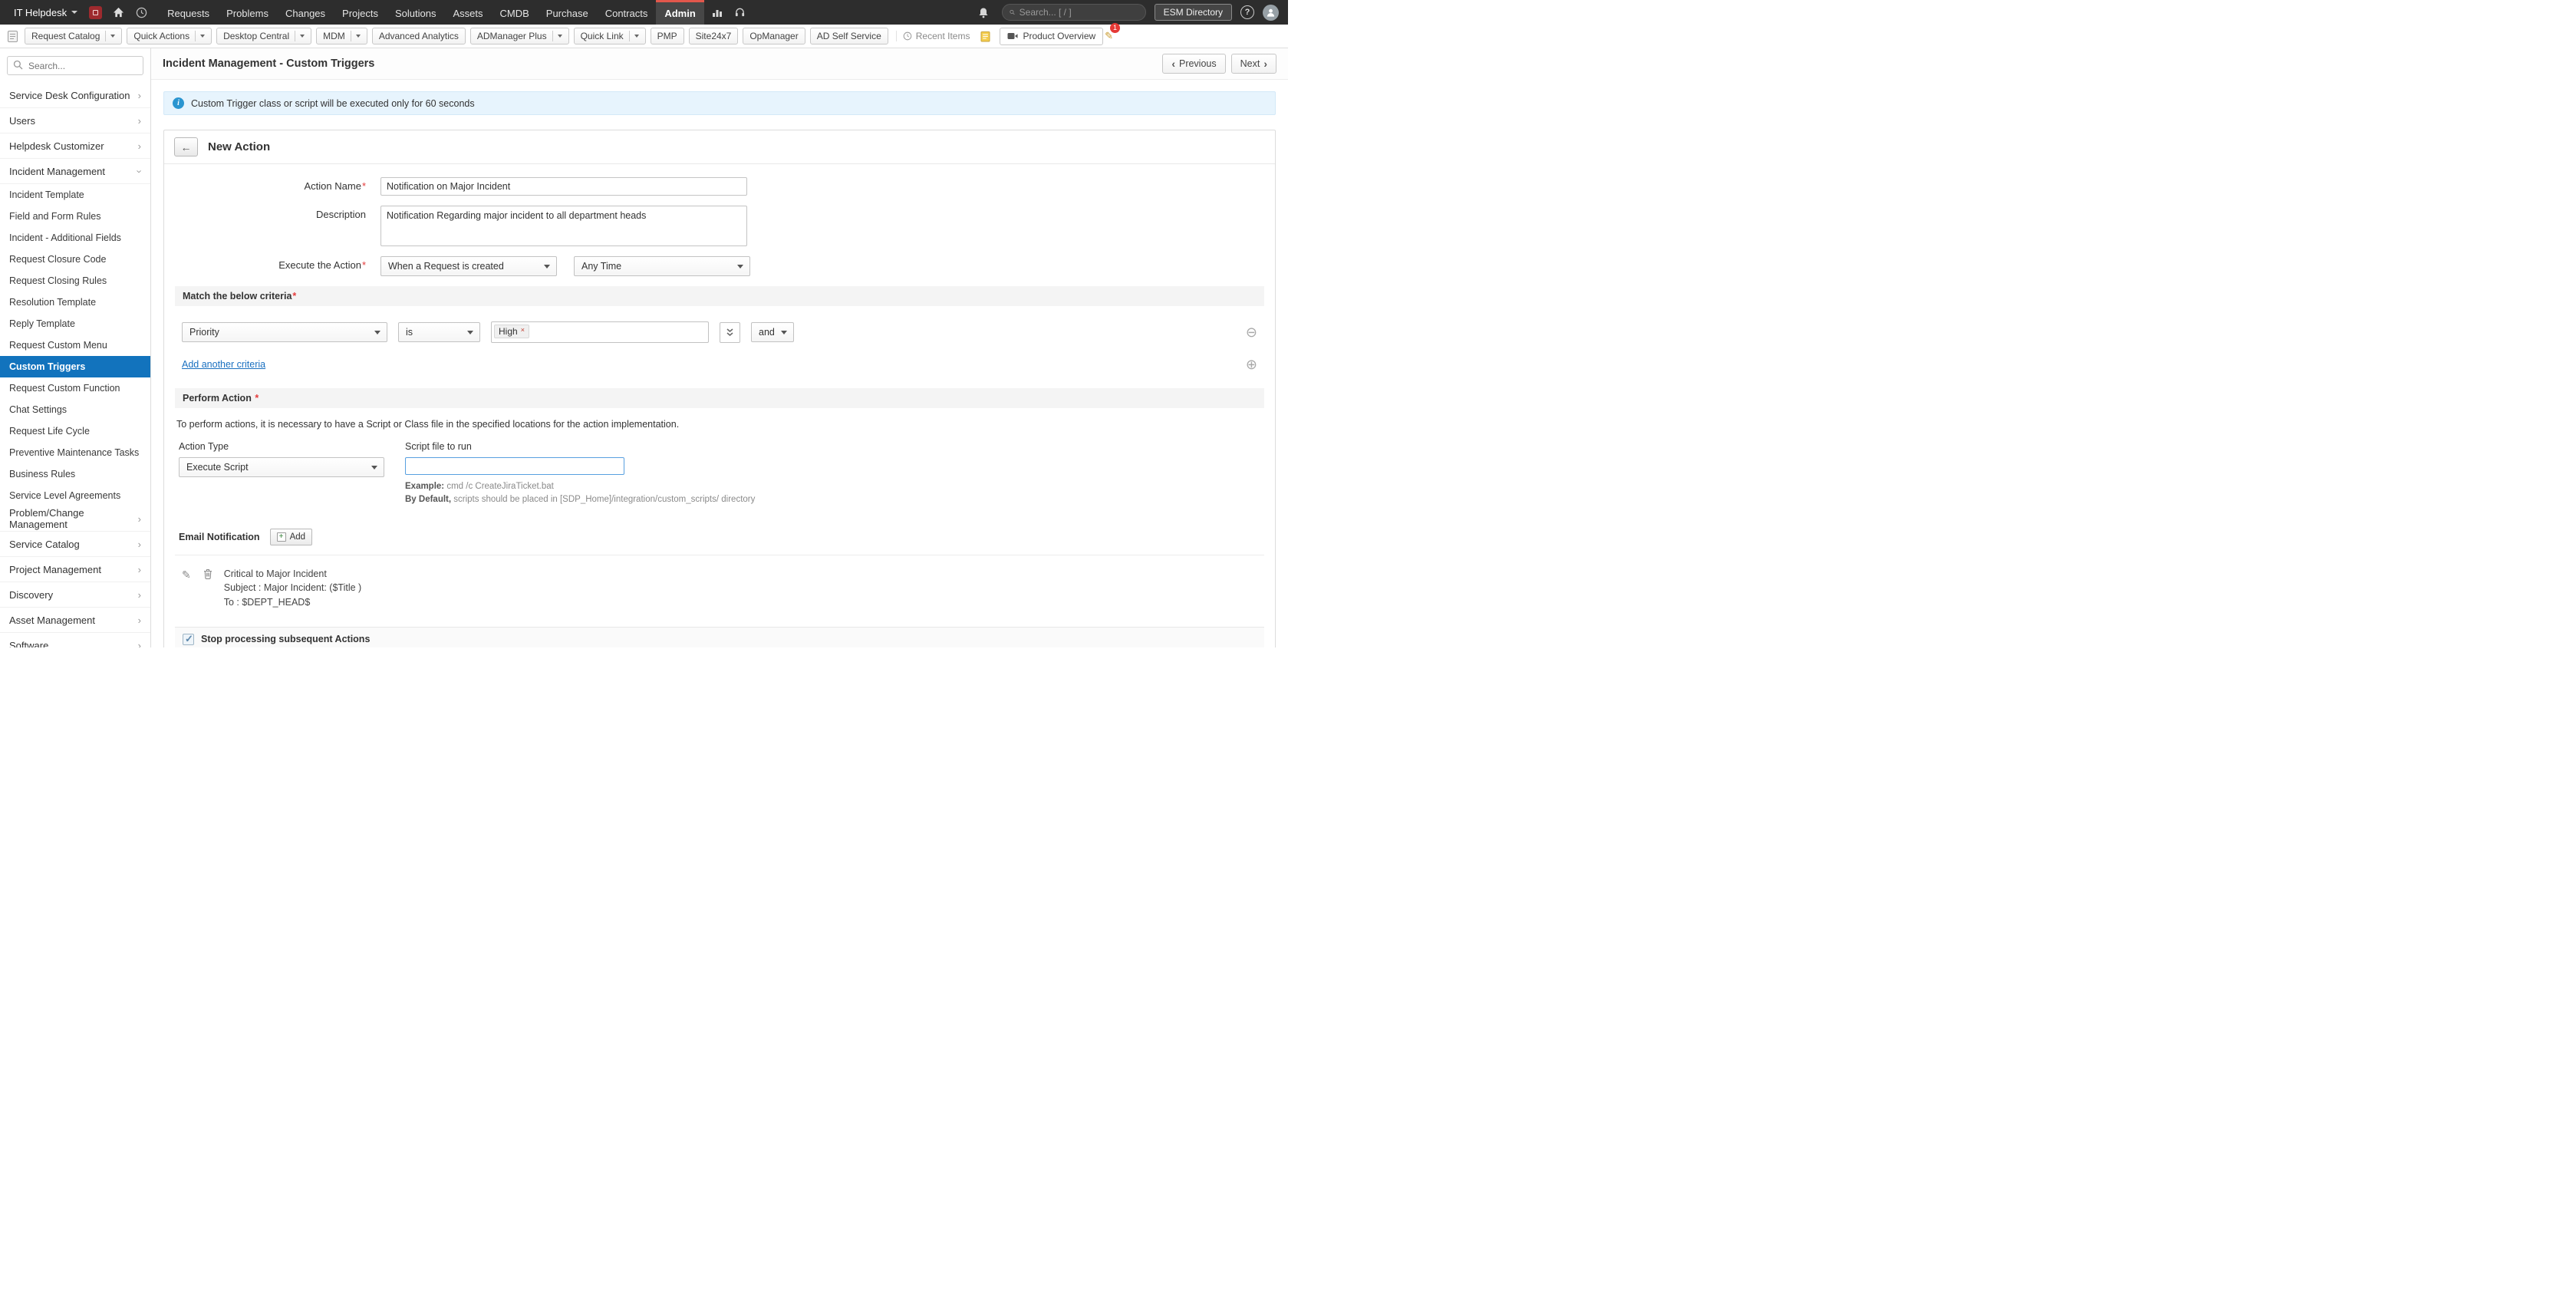  I want to click on criteria-operator-select: is, so click(439, 332).